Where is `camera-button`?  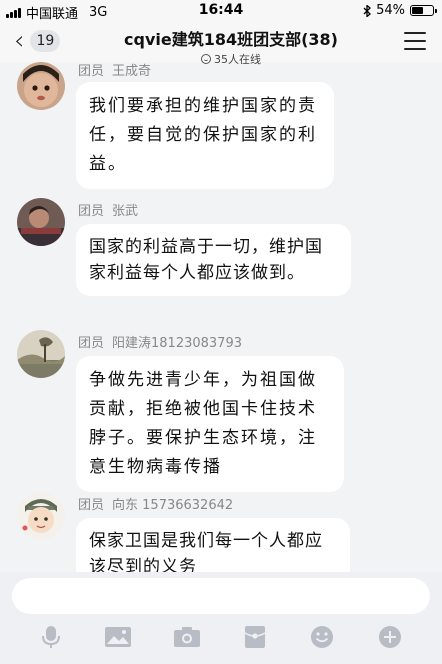
camera-button is located at coordinates (187, 637).